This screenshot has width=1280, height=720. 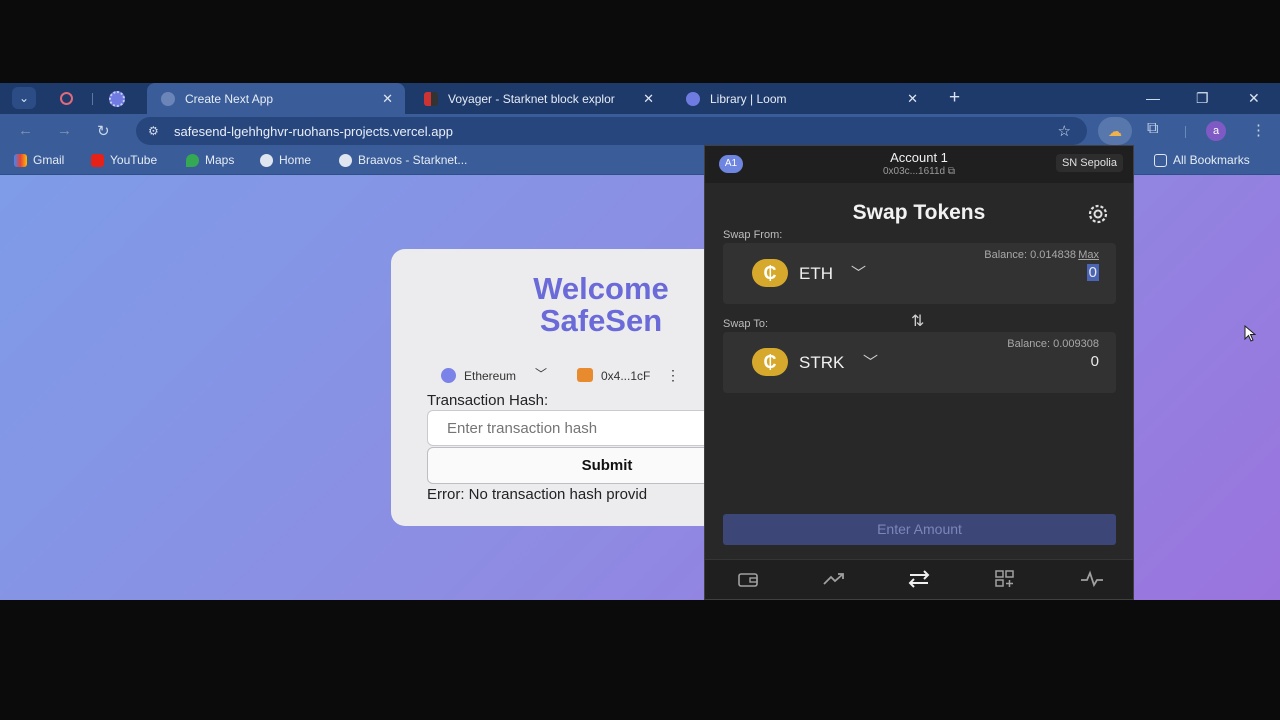 I want to click on from-token-symbol: ETH, so click(x=816, y=274).